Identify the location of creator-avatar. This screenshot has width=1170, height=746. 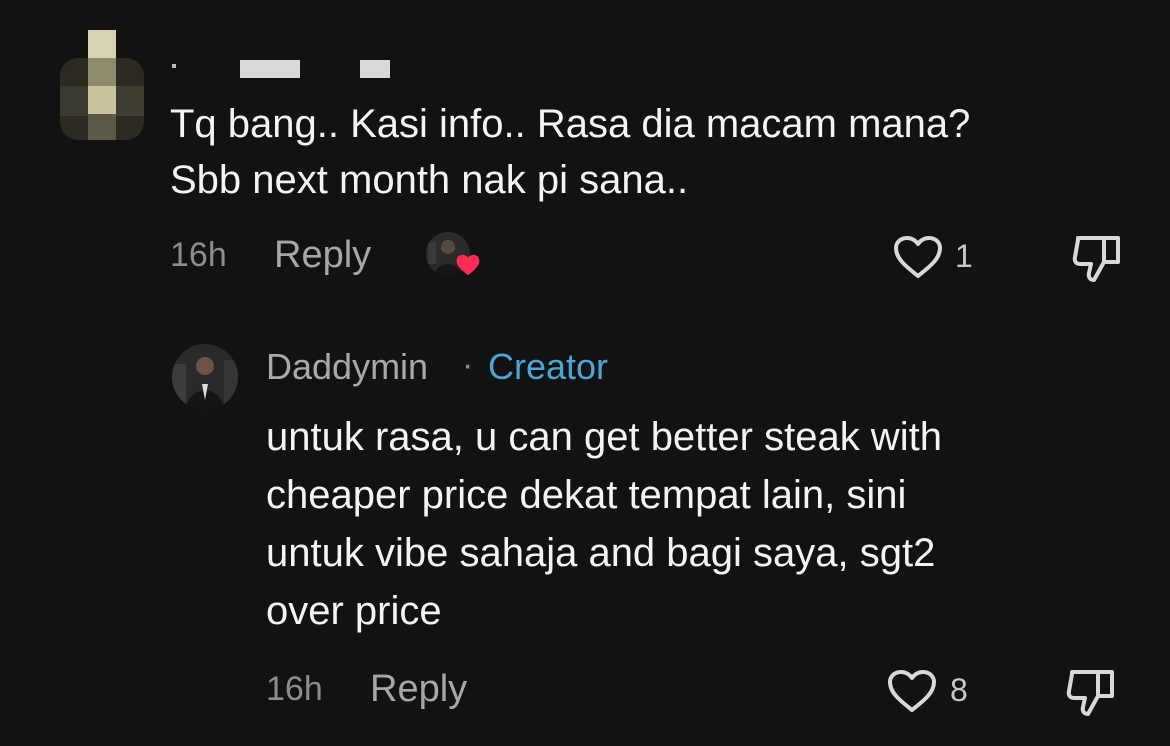
(205, 377).